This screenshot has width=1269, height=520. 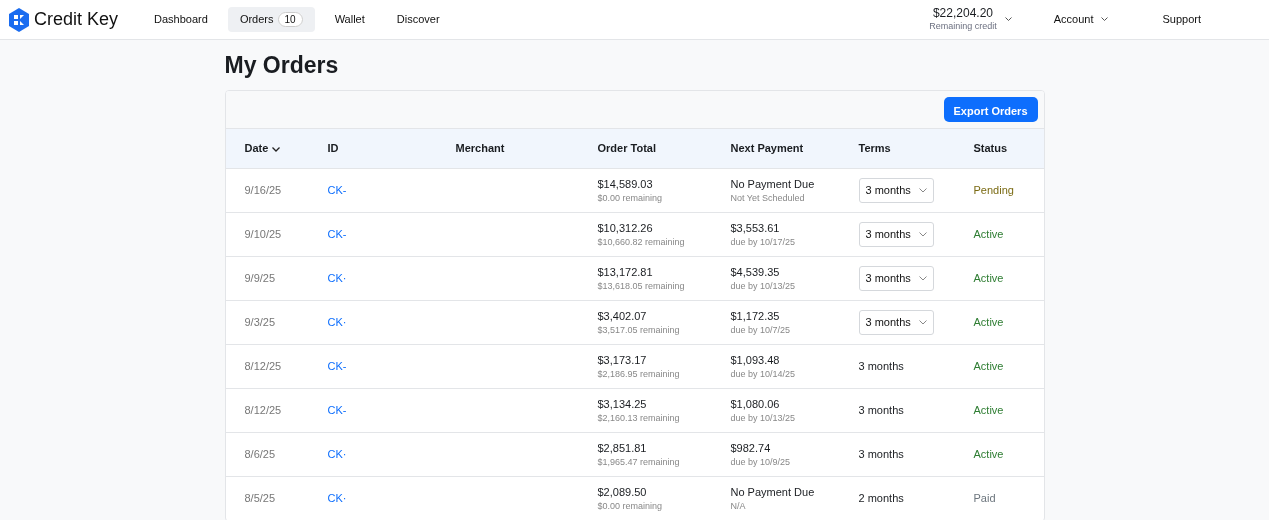 What do you see at coordinates (290, 20) in the screenshot?
I see `count-badge: 10` at bounding box center [290, 20].